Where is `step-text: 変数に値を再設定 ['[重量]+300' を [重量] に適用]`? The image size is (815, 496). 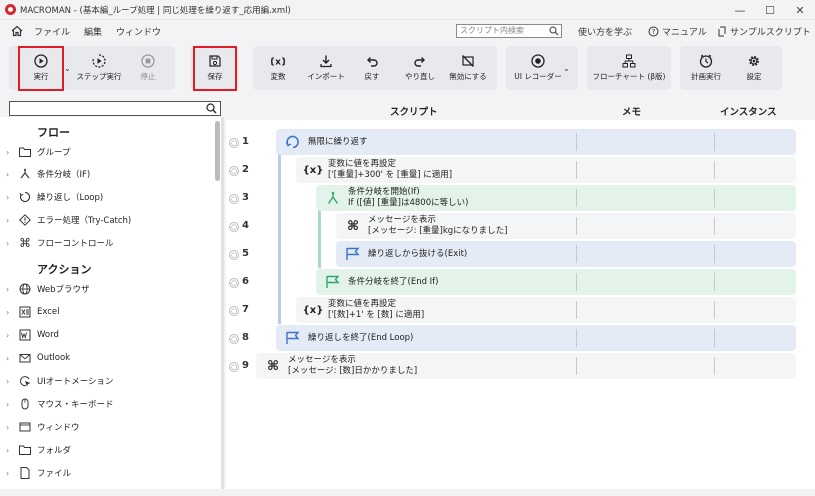 step-text: 変数に値を再設定 ['[重量]+300' を [重量] に適用] is located at coordinates (390, 170).